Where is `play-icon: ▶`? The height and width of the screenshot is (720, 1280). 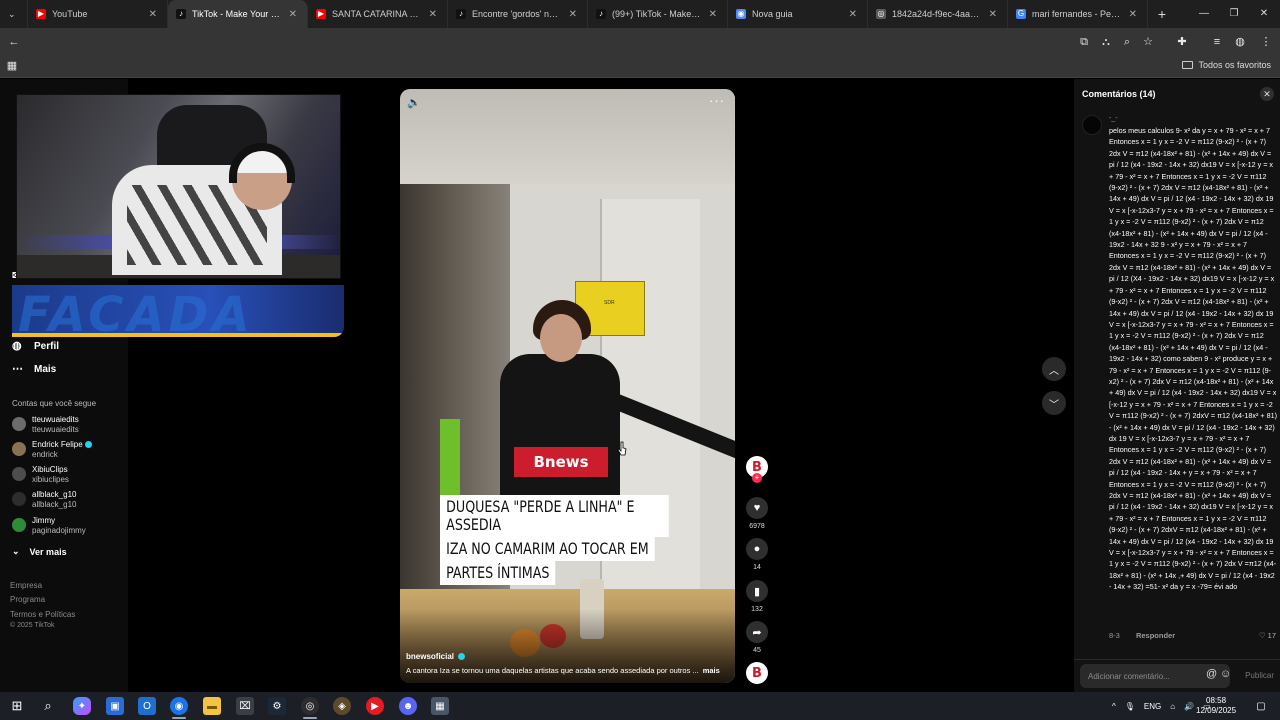 play-icon: ▶ is located at coordinates (375, 706).